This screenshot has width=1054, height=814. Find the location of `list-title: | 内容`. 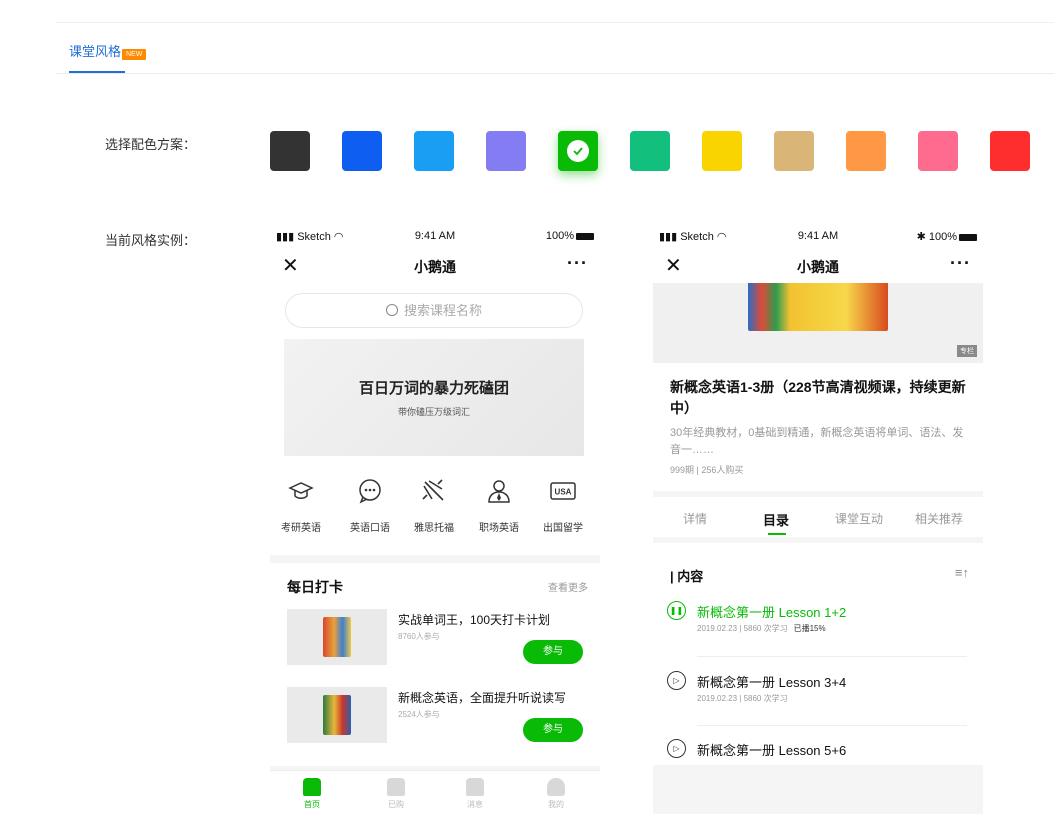

list-title: | 内容 is located at coordinates (687, 576).